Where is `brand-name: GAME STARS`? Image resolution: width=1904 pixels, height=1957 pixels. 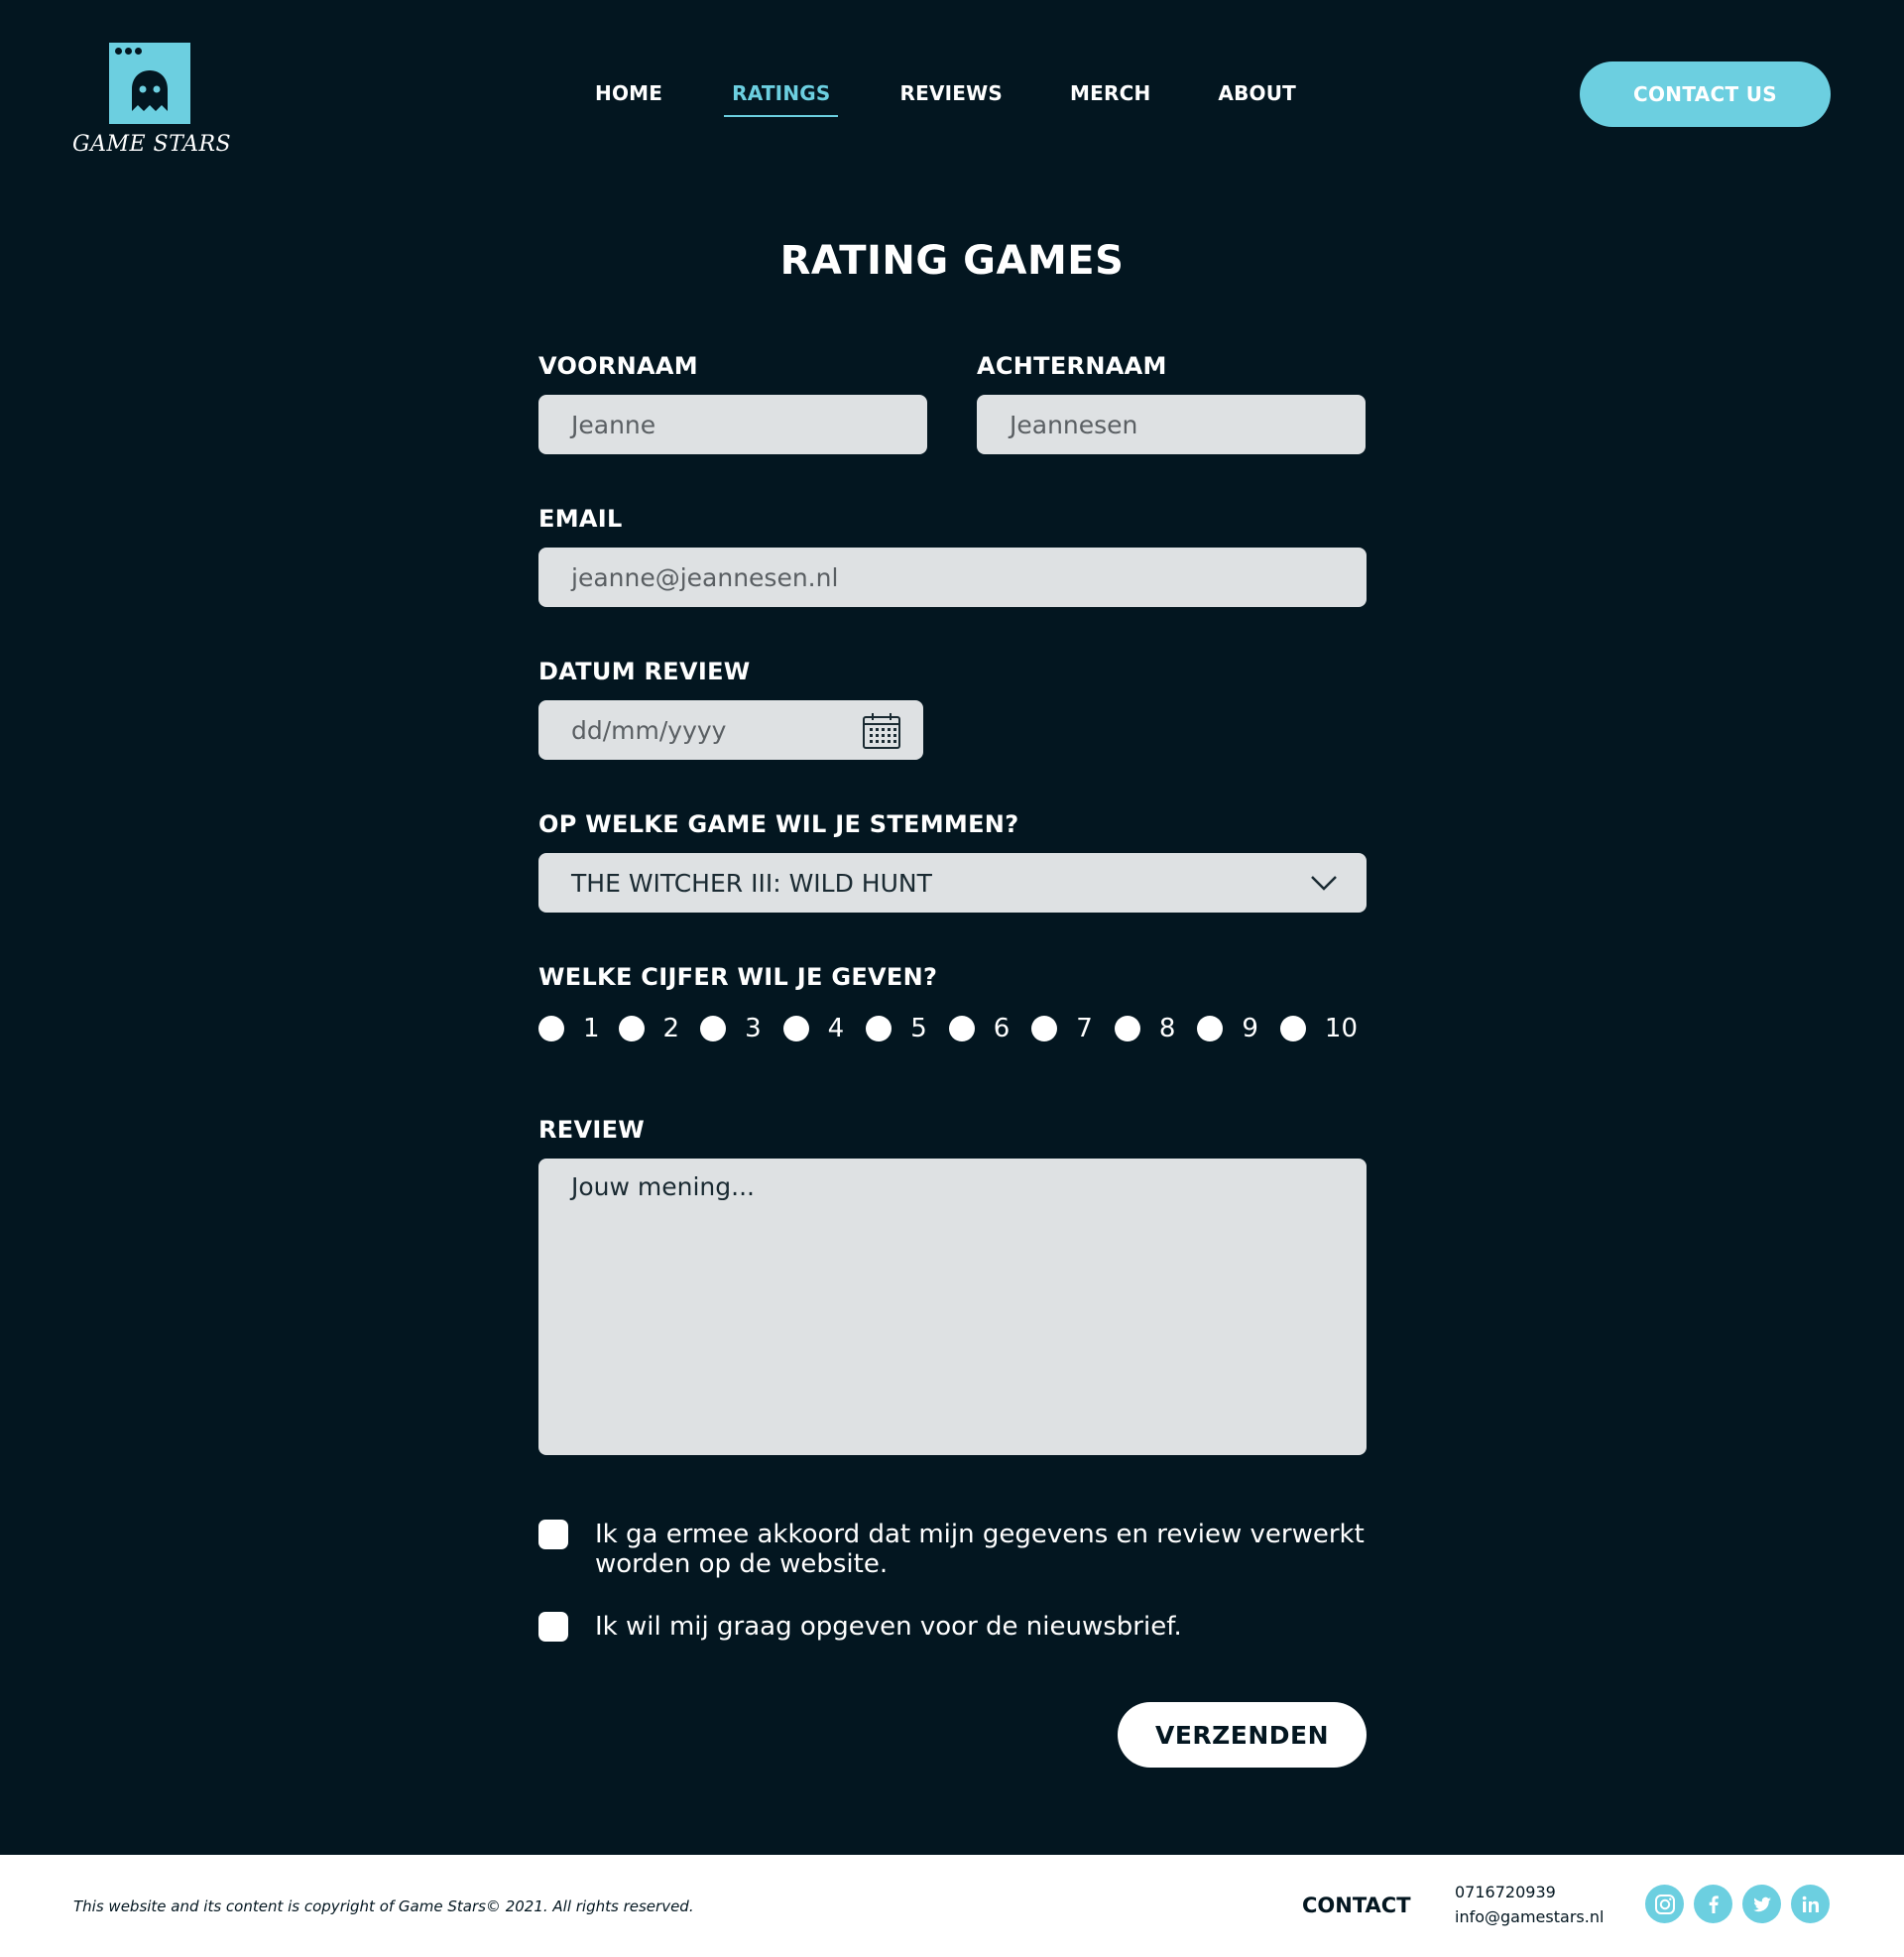 brand-name: GAME STARS is located at coordinates (152, 144).